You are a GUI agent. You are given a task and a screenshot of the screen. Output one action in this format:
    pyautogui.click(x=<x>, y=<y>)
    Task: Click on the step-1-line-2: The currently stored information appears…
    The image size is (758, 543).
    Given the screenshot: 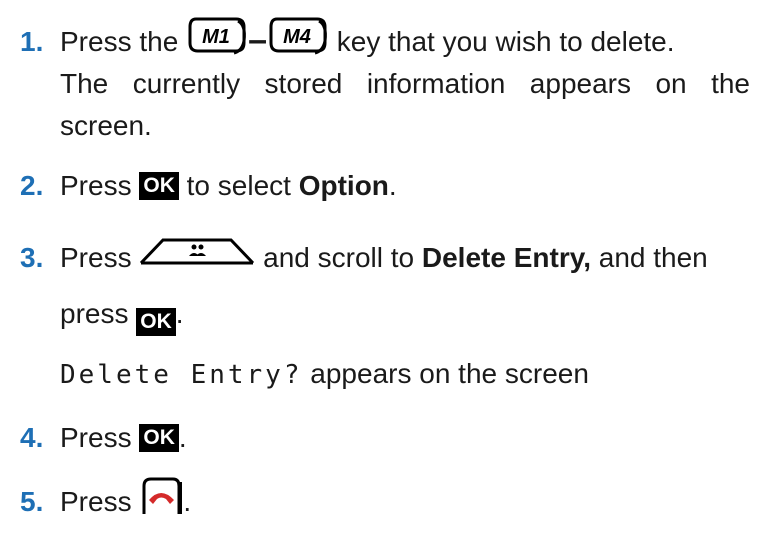 What is the action you would take?
    pyautogui.click(x=405, y=83)
    